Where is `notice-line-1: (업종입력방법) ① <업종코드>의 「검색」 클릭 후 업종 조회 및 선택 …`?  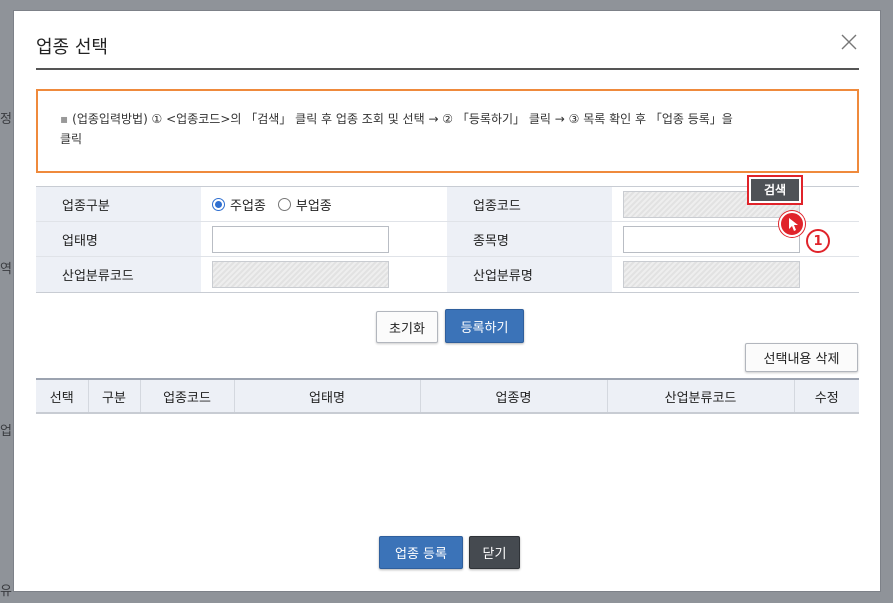
notice-line-1: (업종입력방법) ① <업종코드>의 「검색」 클릭 후 업종 조회 및 선택 … is located at coordinates (402, 119).